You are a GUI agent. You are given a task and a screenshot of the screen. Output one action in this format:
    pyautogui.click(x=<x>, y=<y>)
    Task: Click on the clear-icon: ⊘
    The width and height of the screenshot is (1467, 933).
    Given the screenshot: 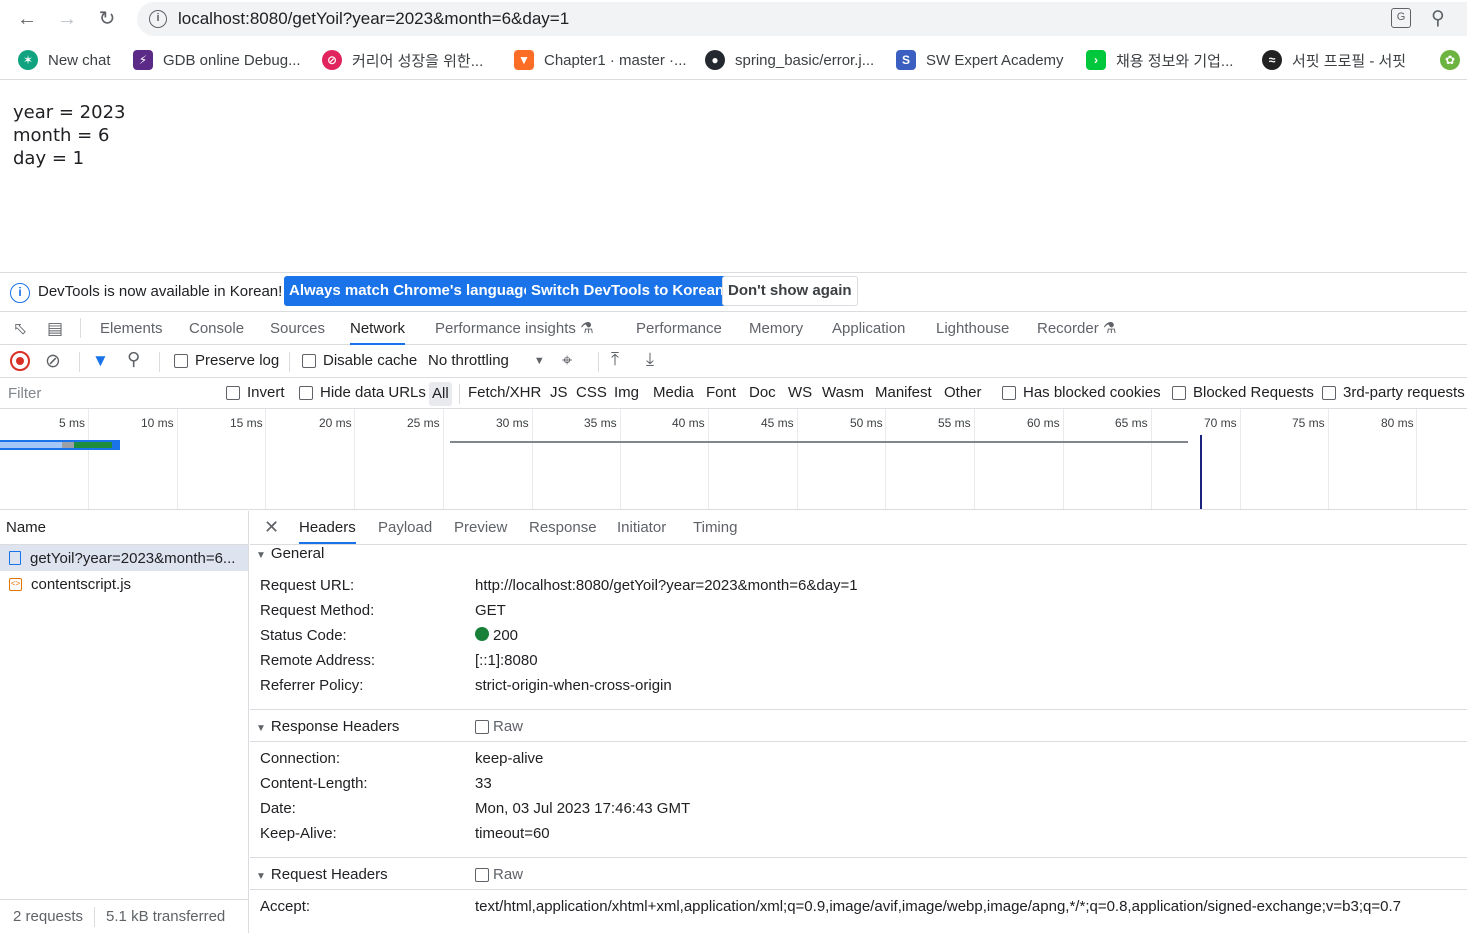 What is the action you would take?
    pyautogui.click(x=53, y=361)
    